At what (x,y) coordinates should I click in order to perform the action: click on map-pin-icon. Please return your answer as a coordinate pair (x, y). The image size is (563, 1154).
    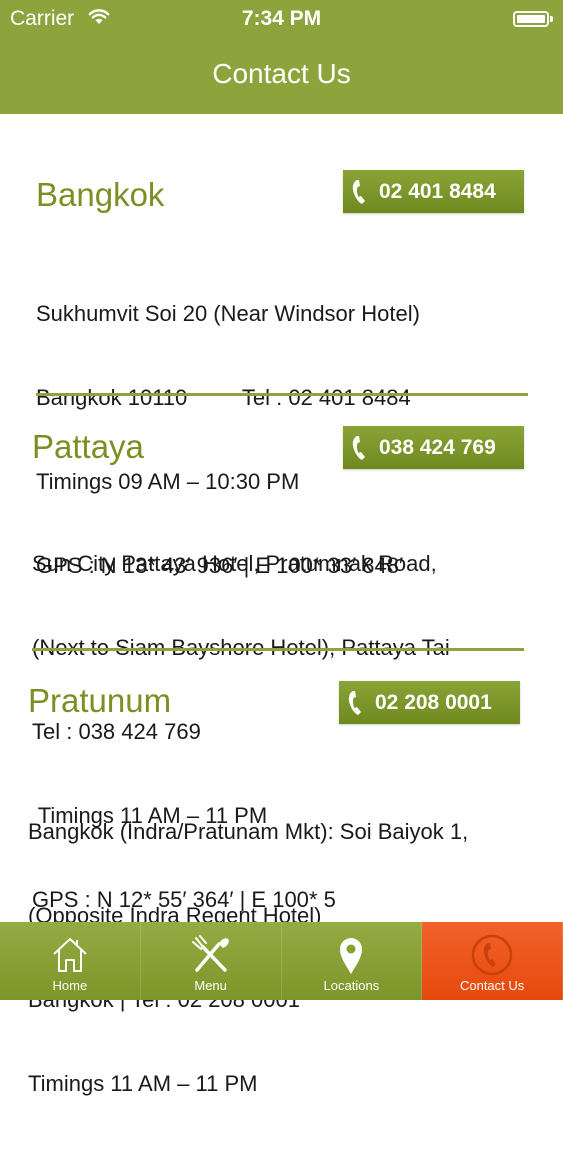
    Looking at the image, I should click on (351, 956).